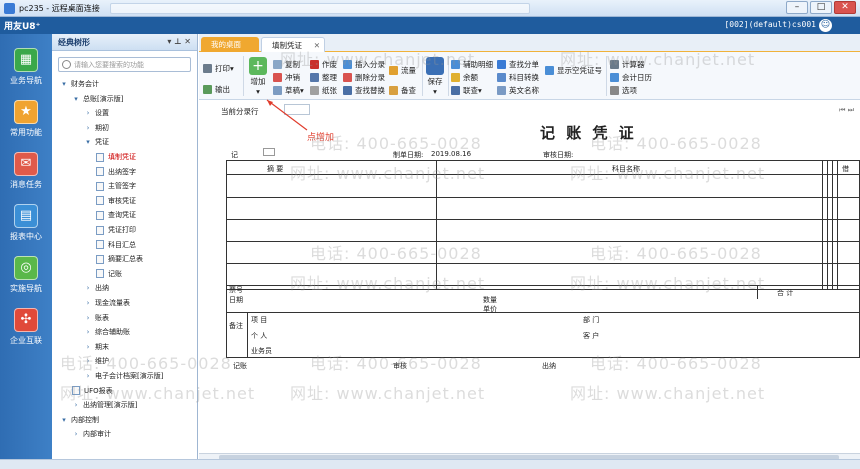 This screenshot has width=860, height=469. I want to click on tree-node: 出纳签字, so click(116, 172).